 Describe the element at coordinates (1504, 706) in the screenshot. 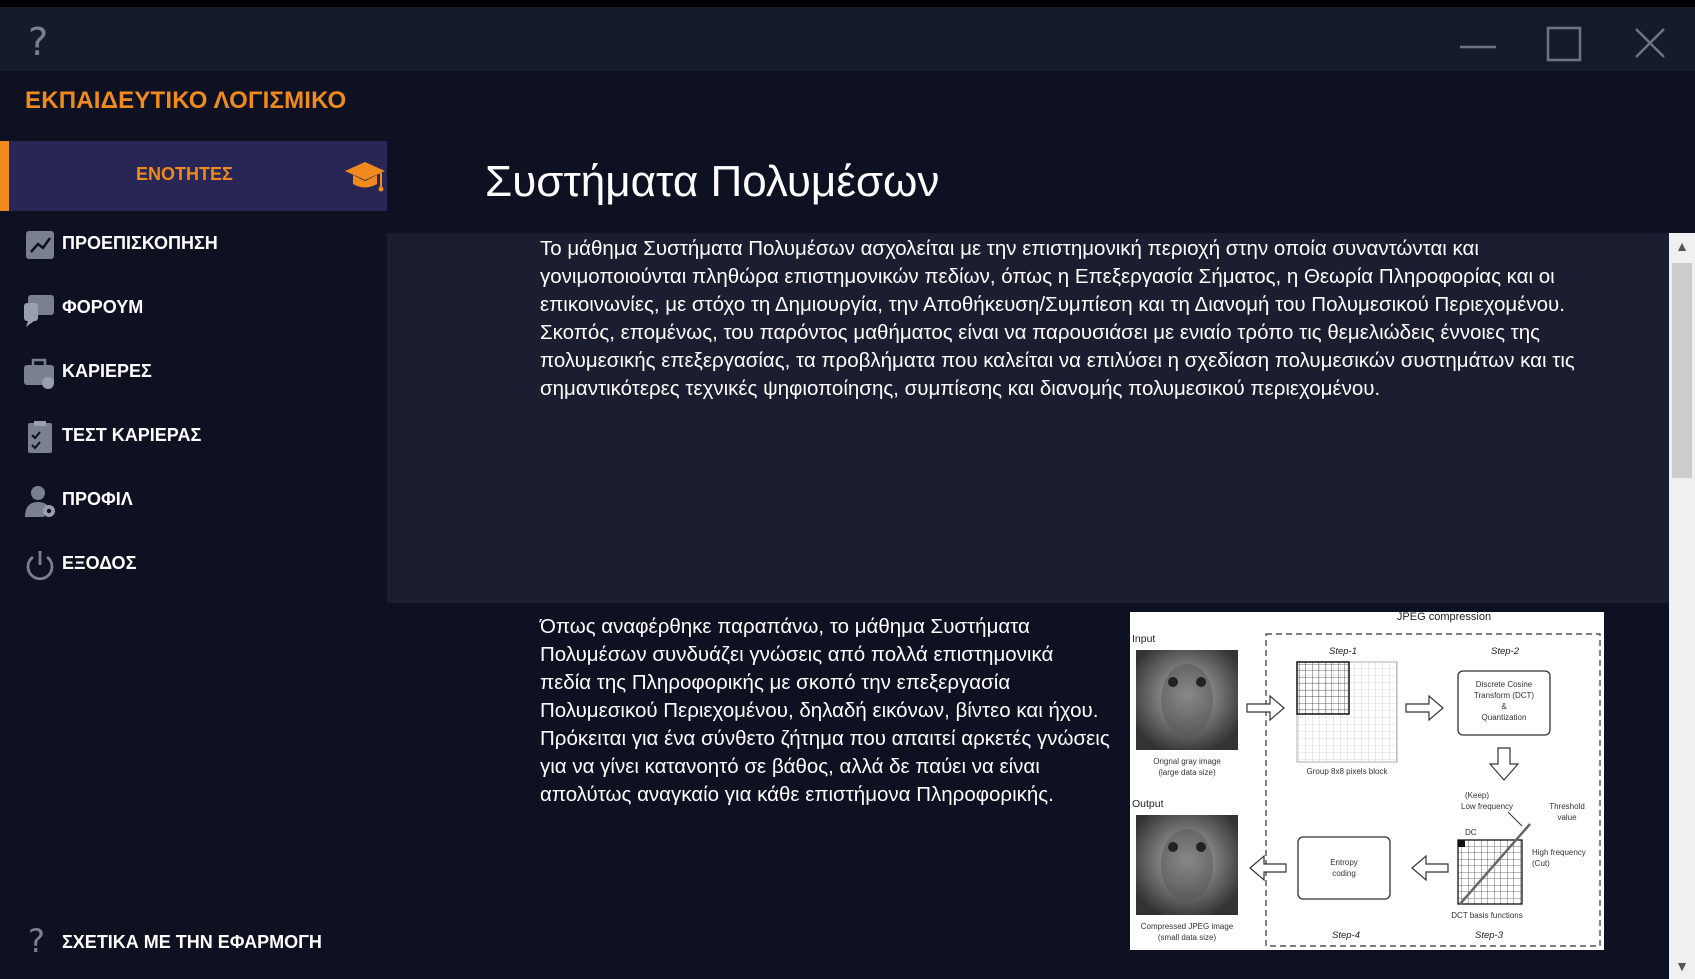

I see `dct-line3: &` at that location.